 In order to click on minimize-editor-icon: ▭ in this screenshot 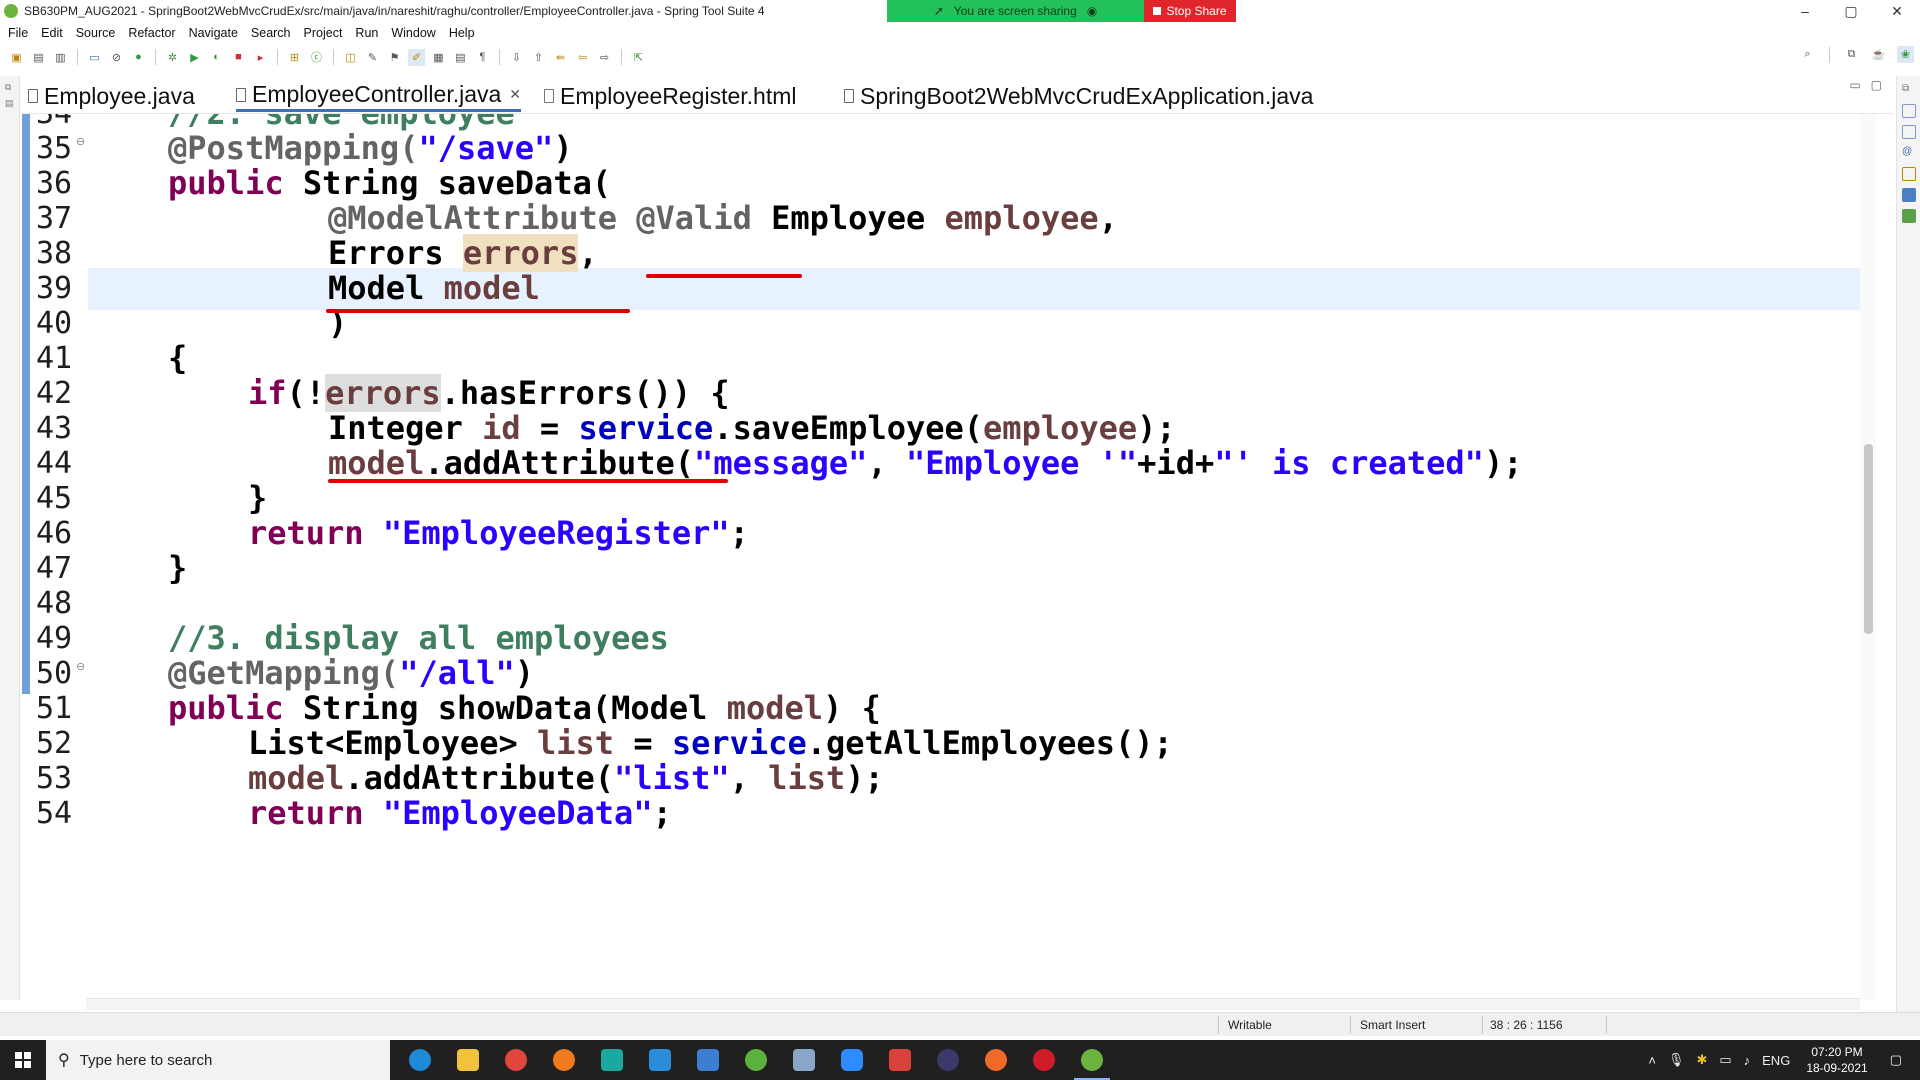, I will do `click(1854, 85)`.